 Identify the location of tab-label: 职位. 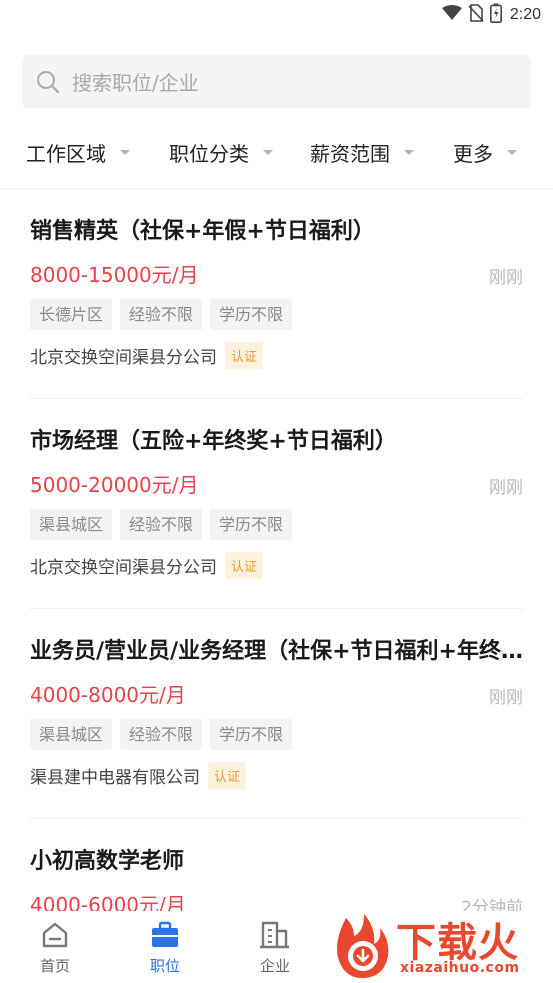
(164, 966).